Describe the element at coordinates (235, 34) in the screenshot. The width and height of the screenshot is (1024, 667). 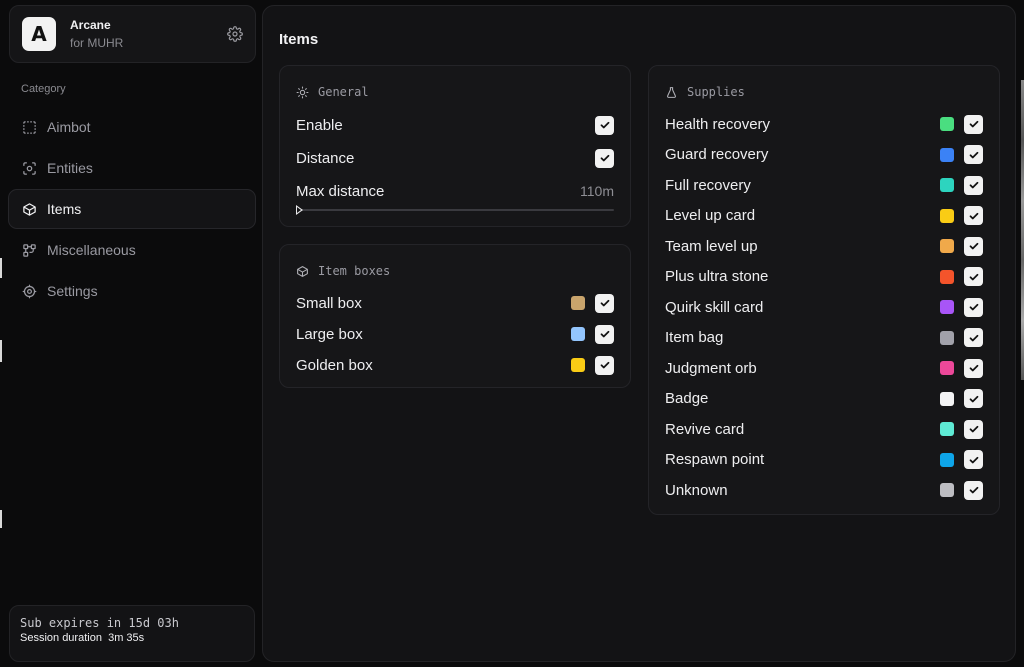
I see `gear-icon` at that location.